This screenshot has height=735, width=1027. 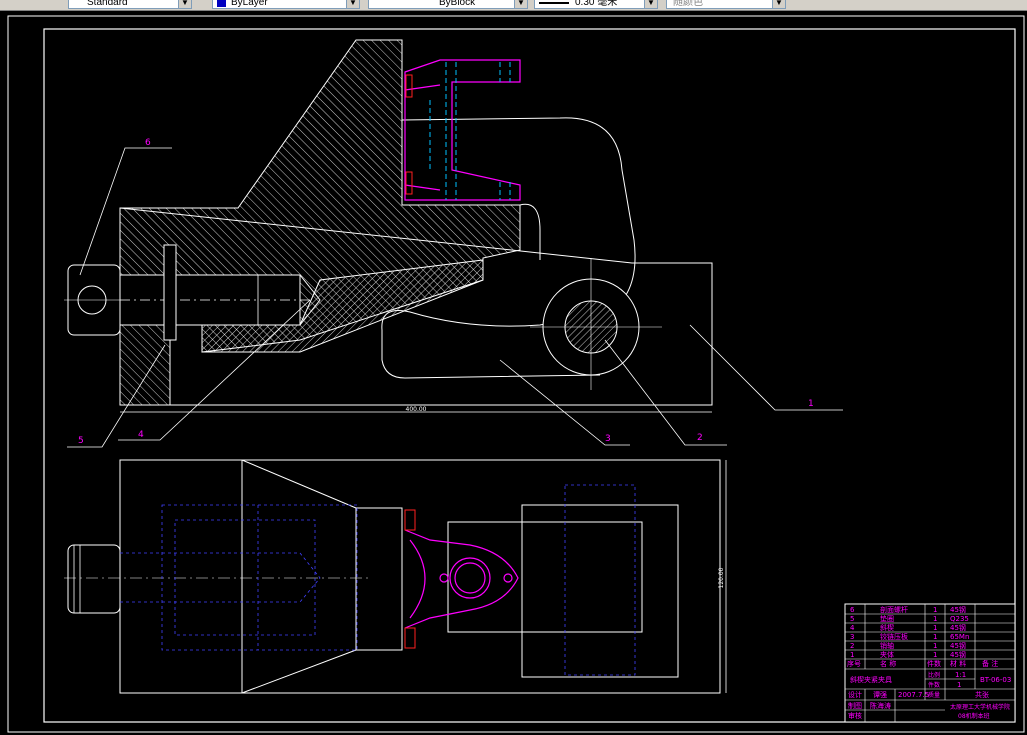 I want to click on designer-name: 谭强, so click(x=880, y=694).